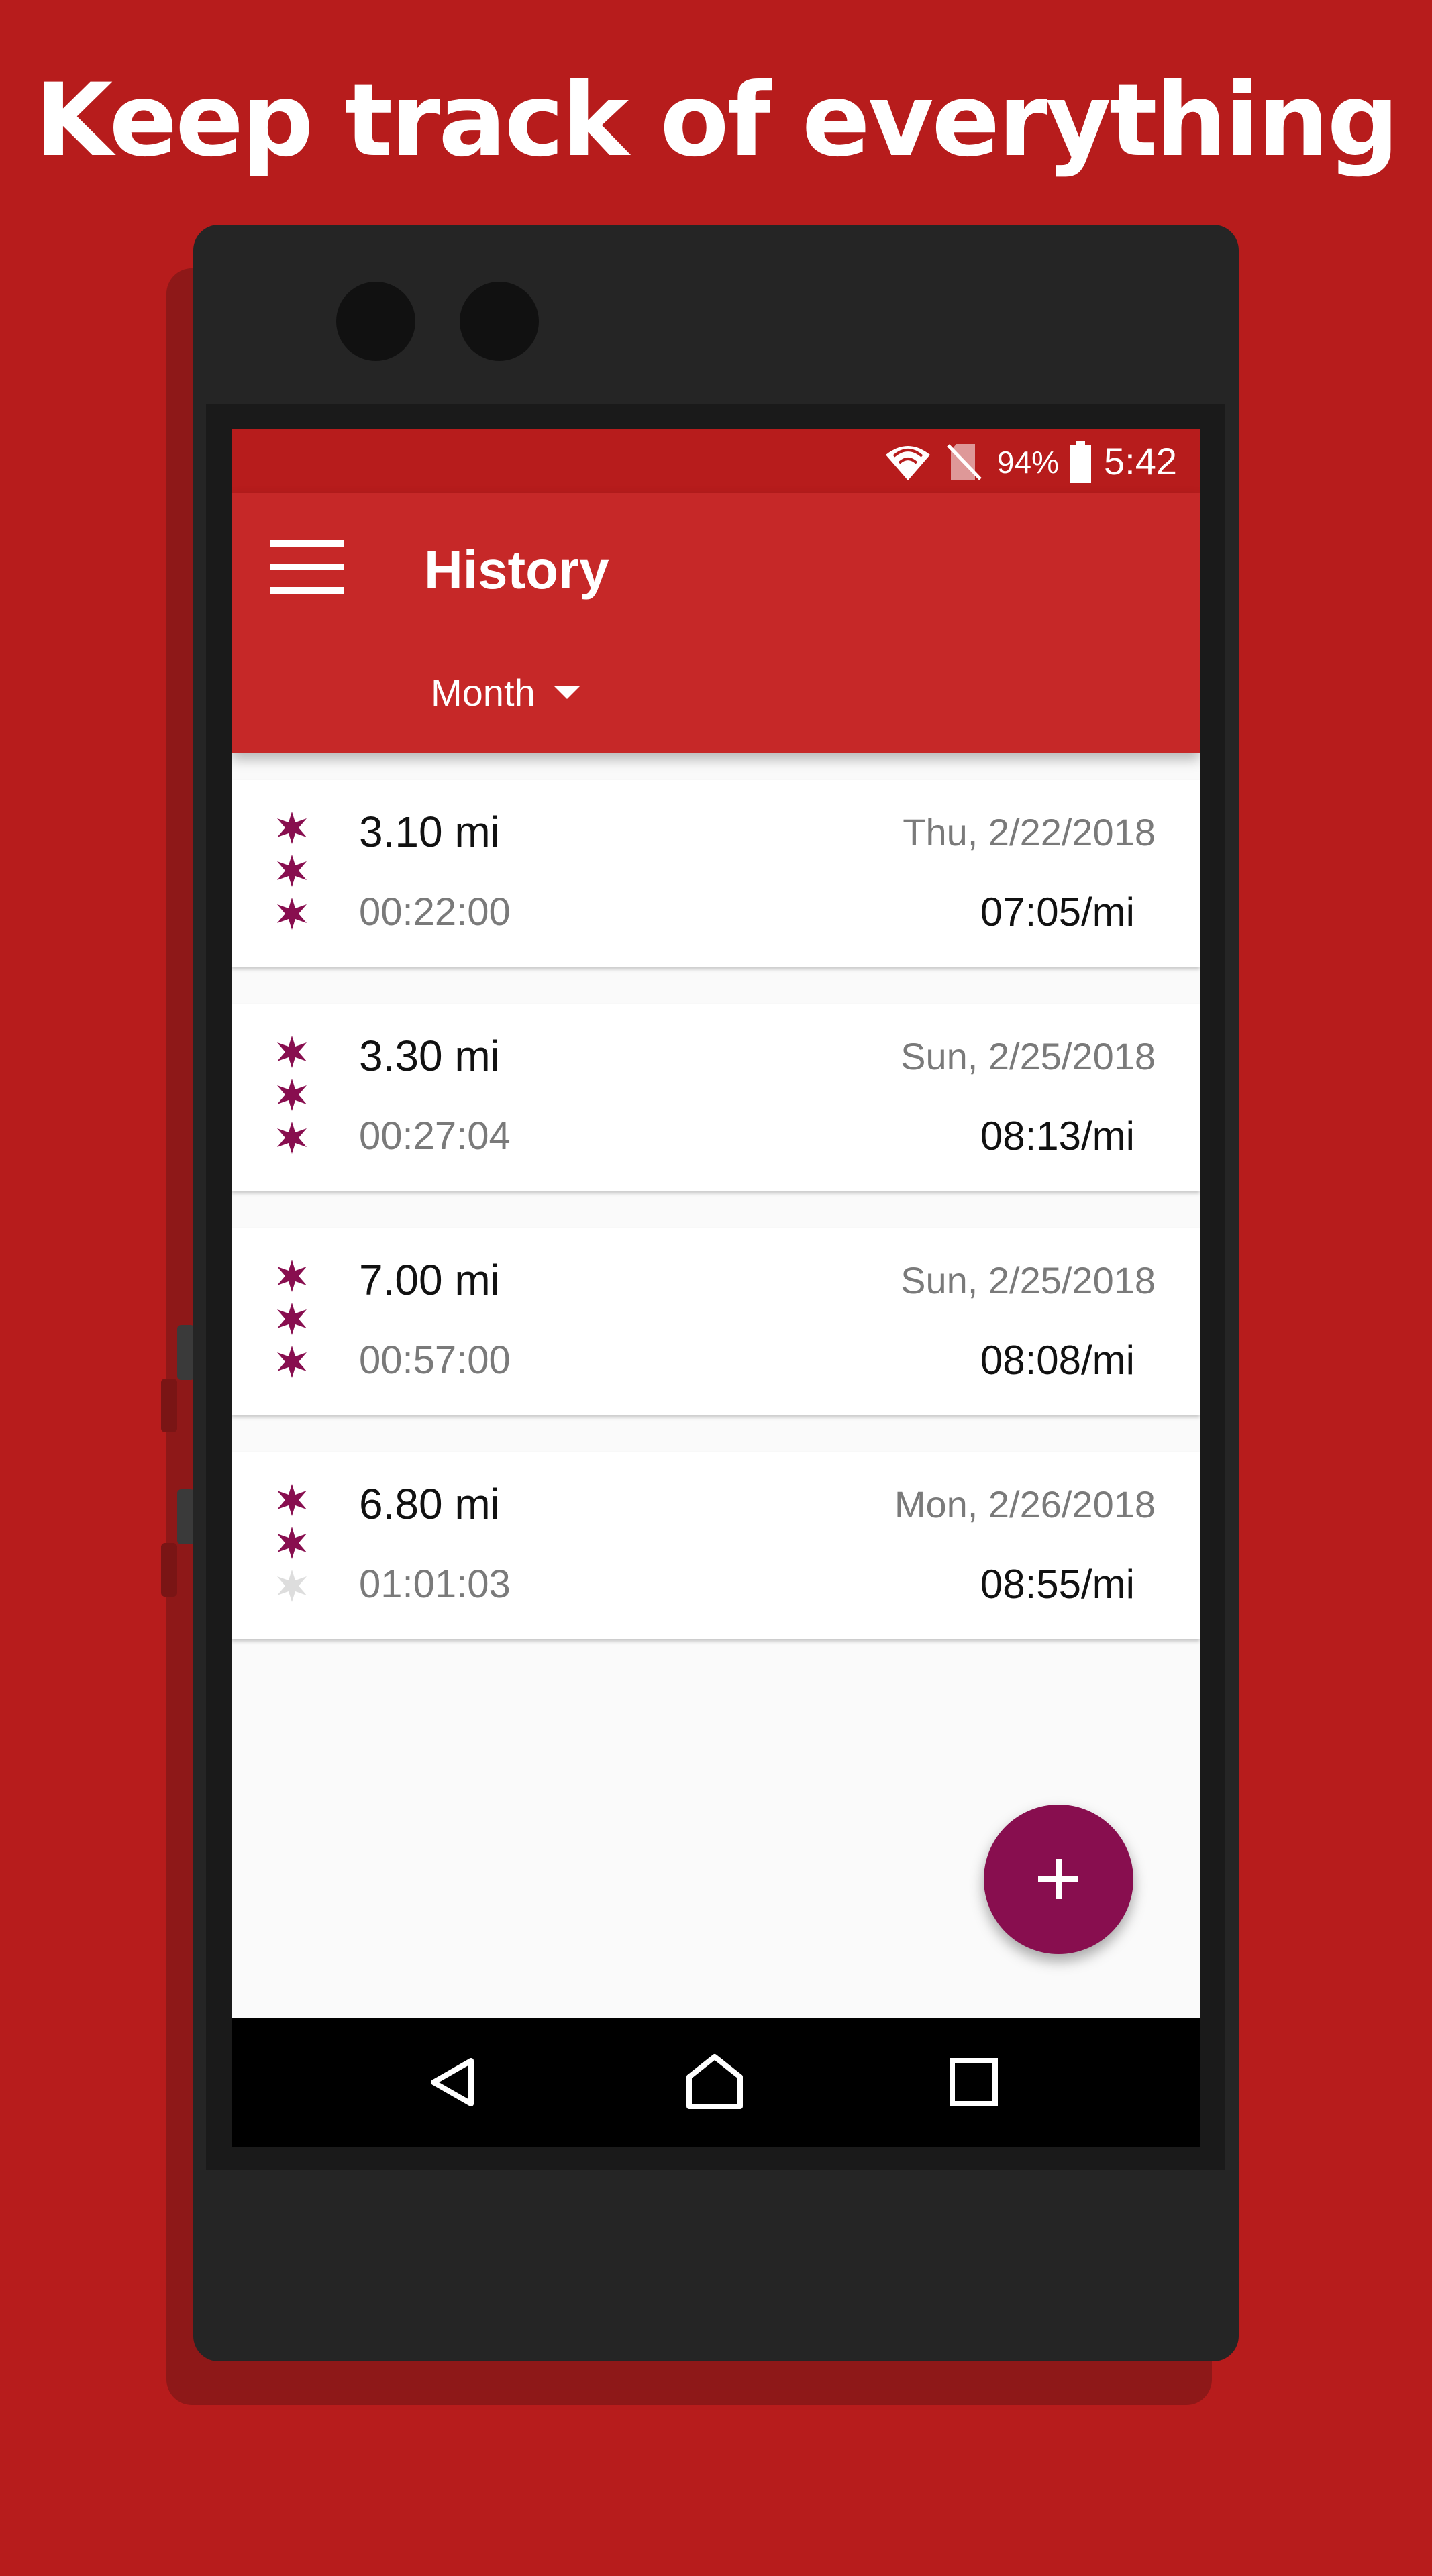  I want to click on run-pace: 07:05/mi, so click(1057, 912).